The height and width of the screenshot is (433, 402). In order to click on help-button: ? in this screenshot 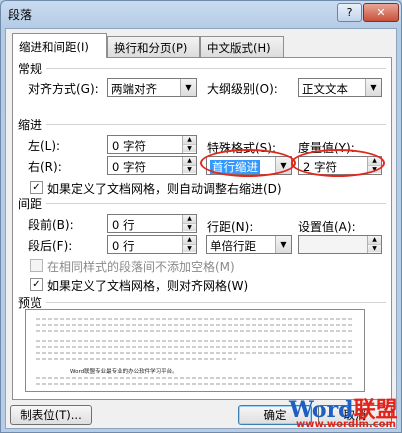, I will do `click(349, 12)`.